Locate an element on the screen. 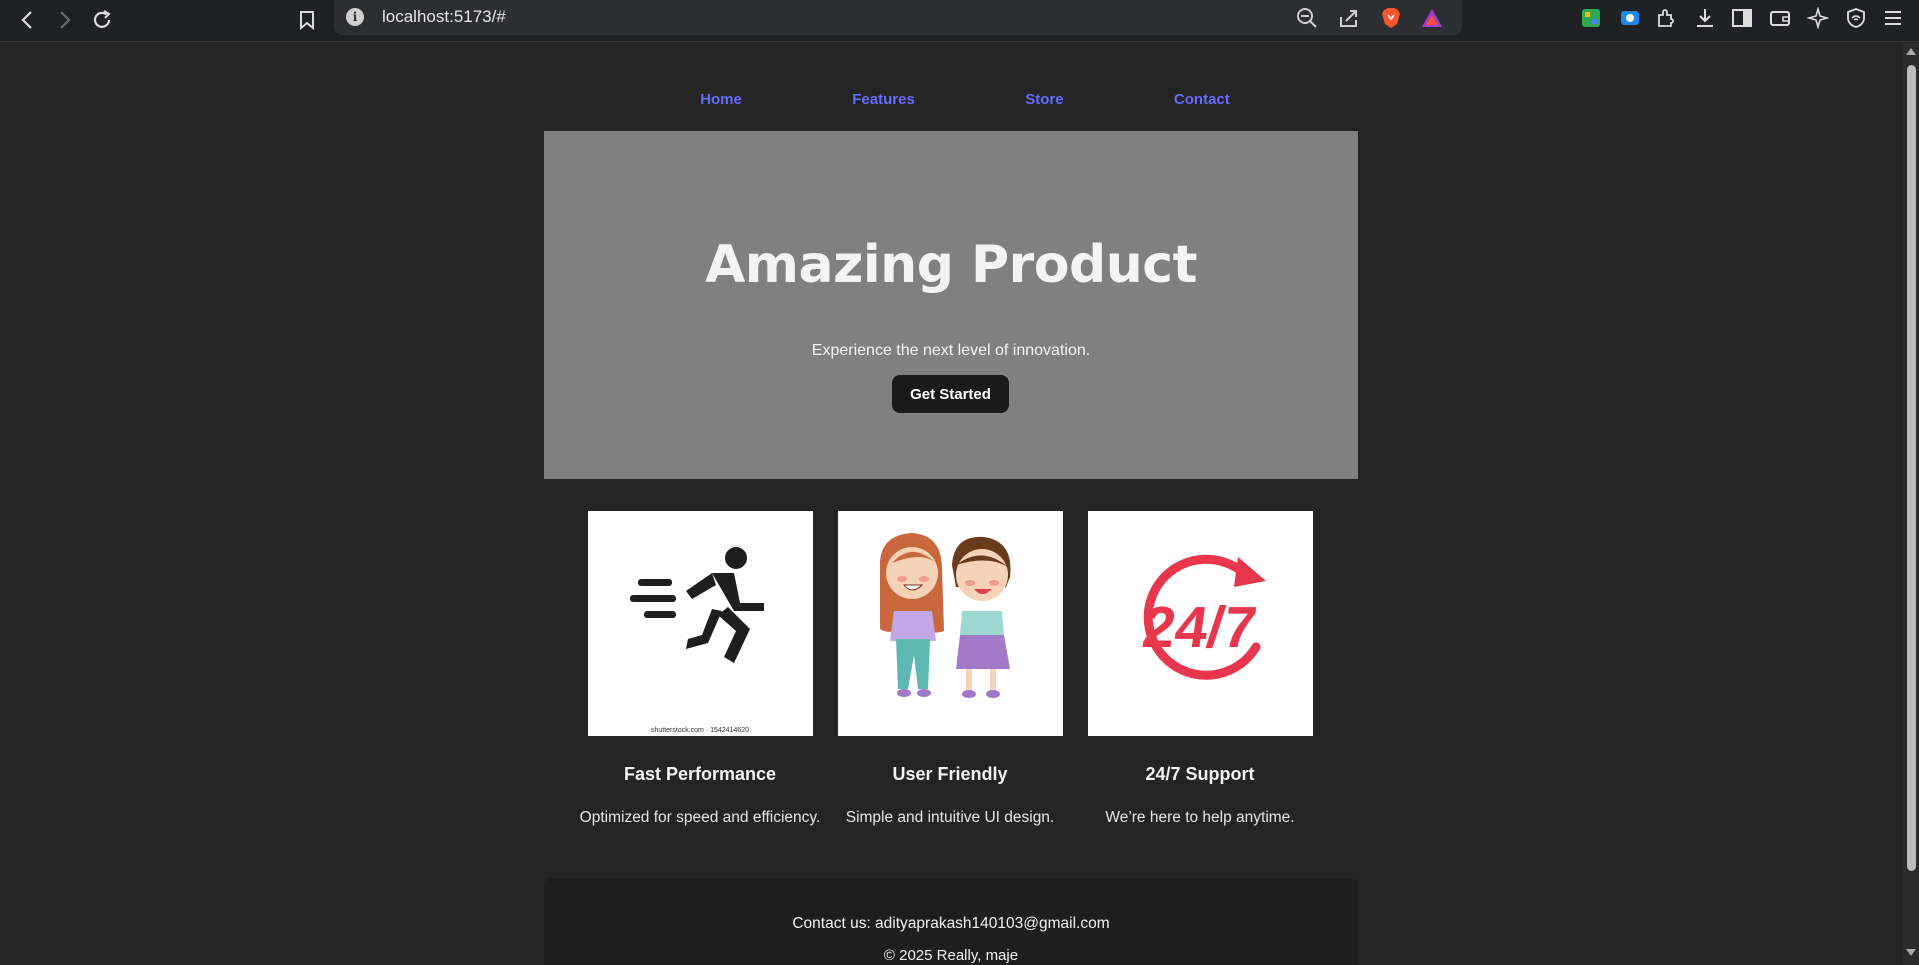 The height and width of the screenshot is (965, 1919). leo-ai-icon is located at coordinates (1818, 18).